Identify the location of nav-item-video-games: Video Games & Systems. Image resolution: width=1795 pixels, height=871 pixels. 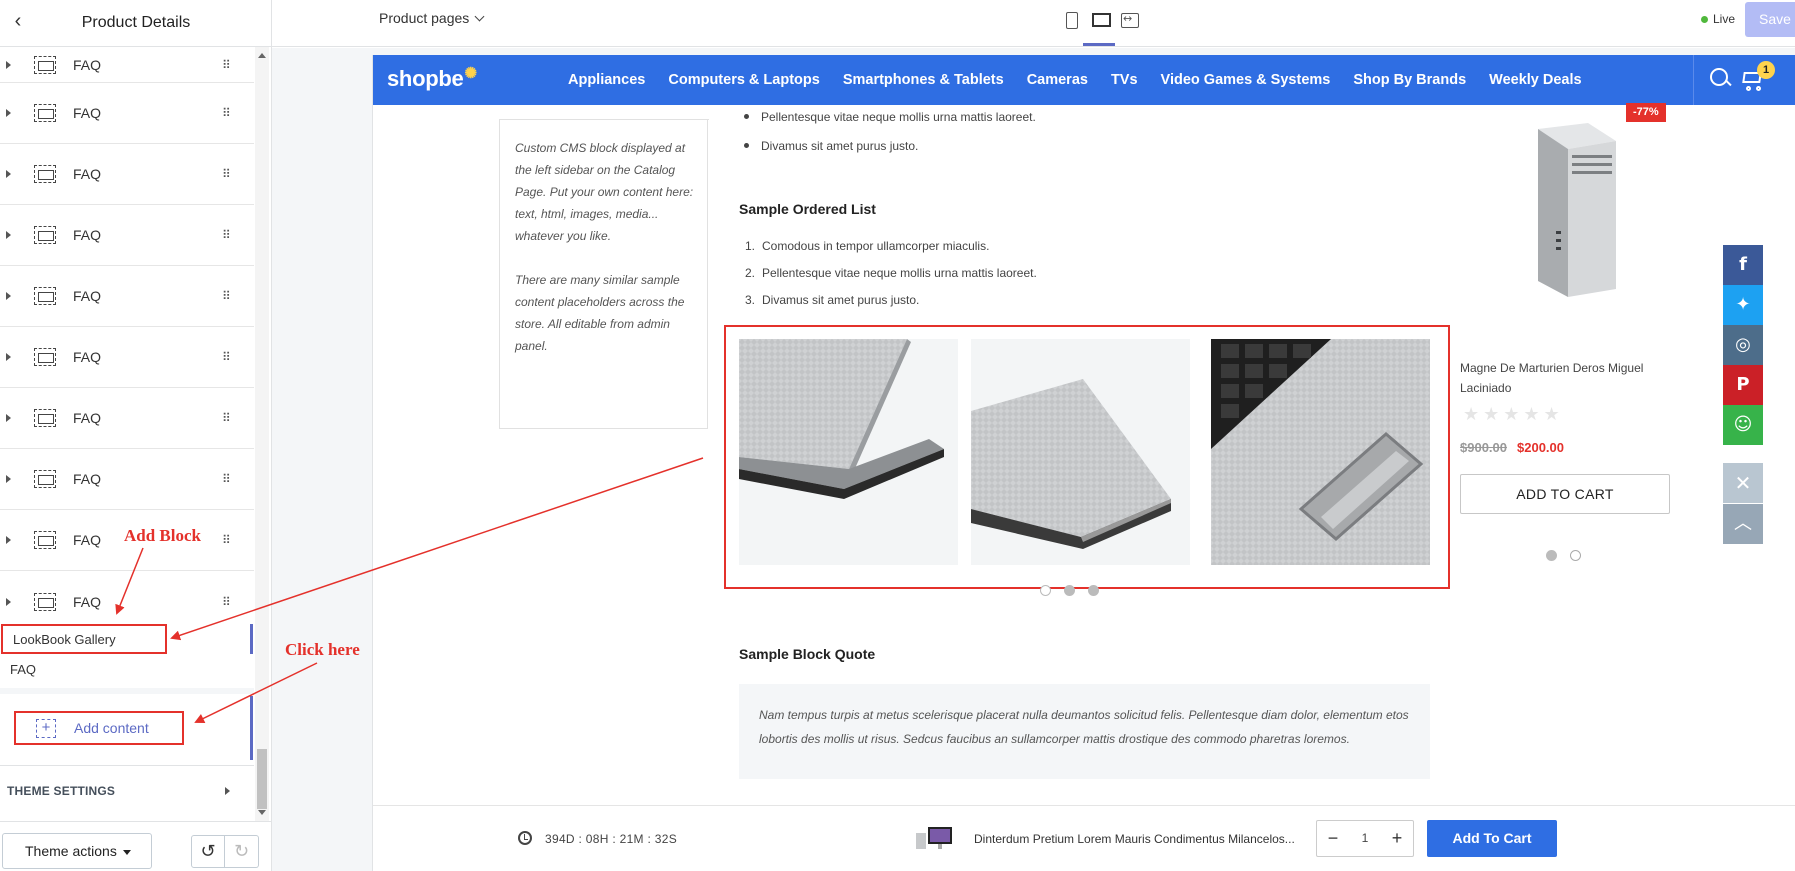
(1246, 80).